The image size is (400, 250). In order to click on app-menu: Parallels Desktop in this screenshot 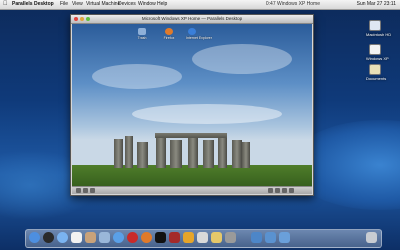, I will do `click(33, 4)`.